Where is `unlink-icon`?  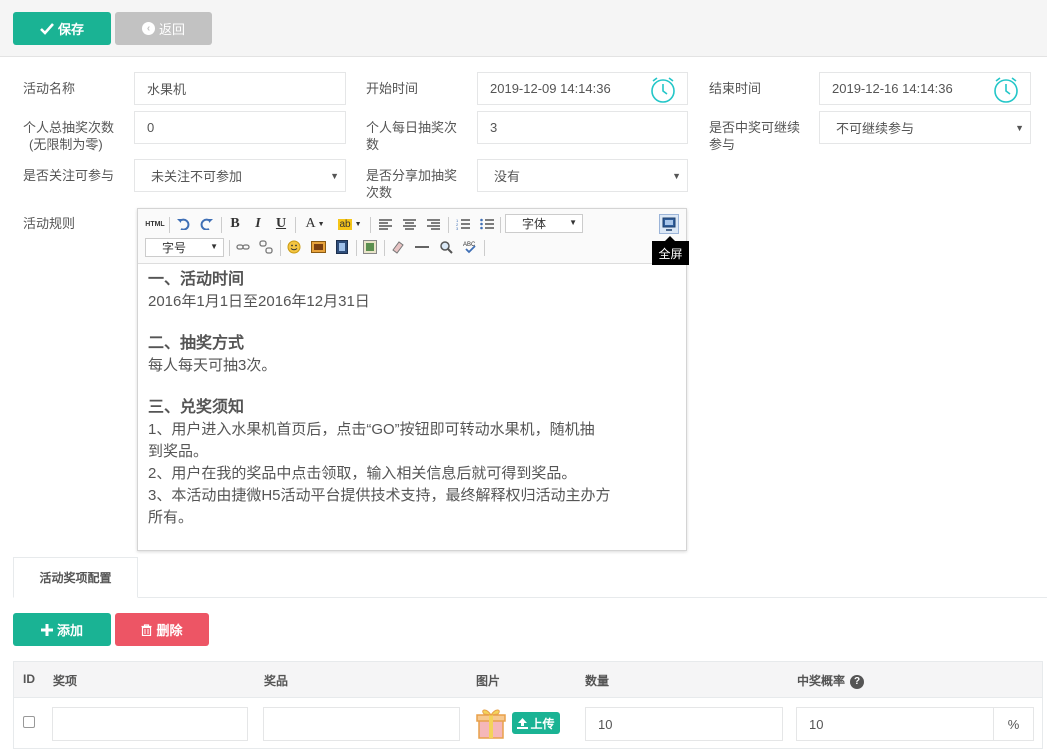 unlink-icon is located at coordinates (266, 247).